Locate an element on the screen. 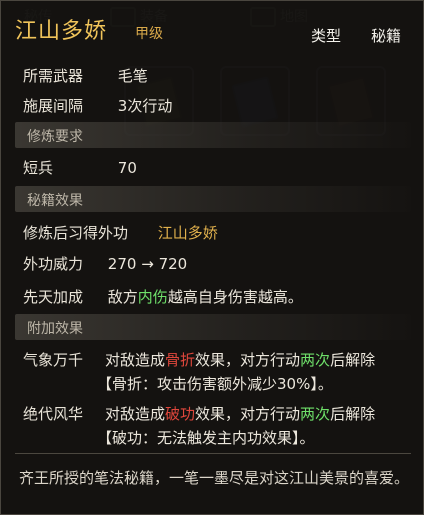  section-requirement-title: 修炼要求 is located at coordinates (55, 137).